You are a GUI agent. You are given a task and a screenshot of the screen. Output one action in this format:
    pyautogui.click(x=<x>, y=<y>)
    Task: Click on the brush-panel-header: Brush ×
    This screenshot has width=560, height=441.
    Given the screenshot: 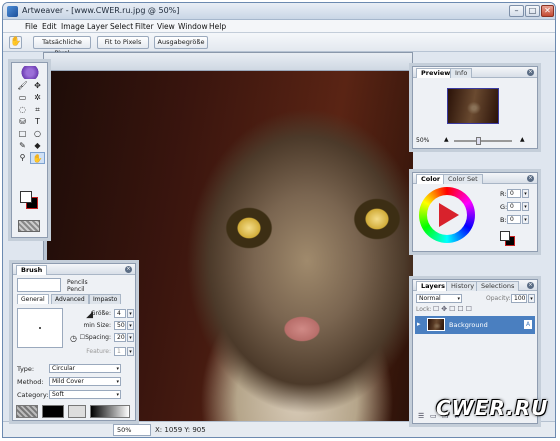 What is the action you would take?
    pyautogui.click(x=74, y=269)
    